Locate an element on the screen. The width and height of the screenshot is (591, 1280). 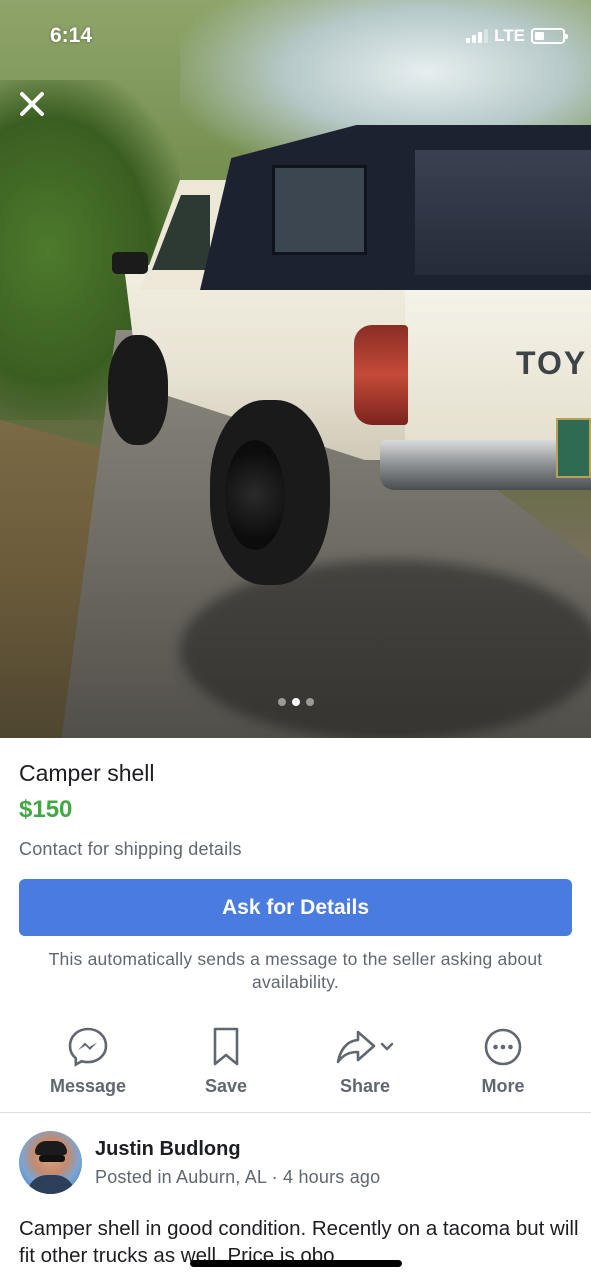
truck-taillight is located at coordinates (381, 375).